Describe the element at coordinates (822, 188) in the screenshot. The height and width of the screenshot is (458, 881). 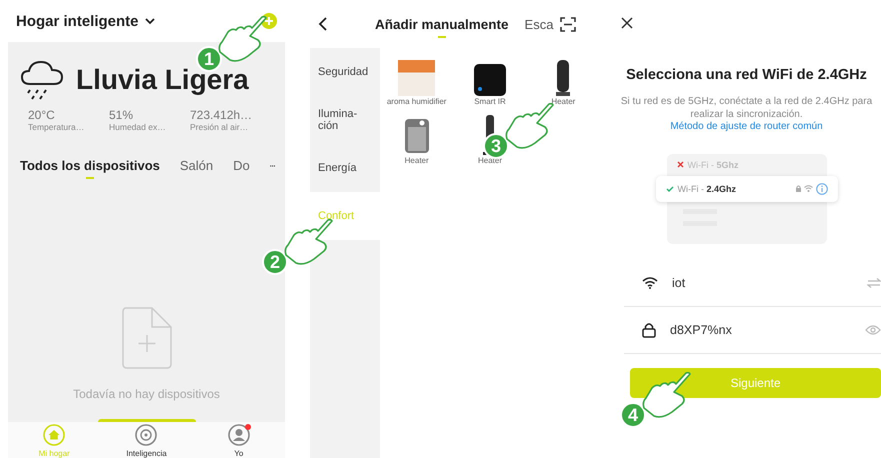
I see `info-icon` at that location.